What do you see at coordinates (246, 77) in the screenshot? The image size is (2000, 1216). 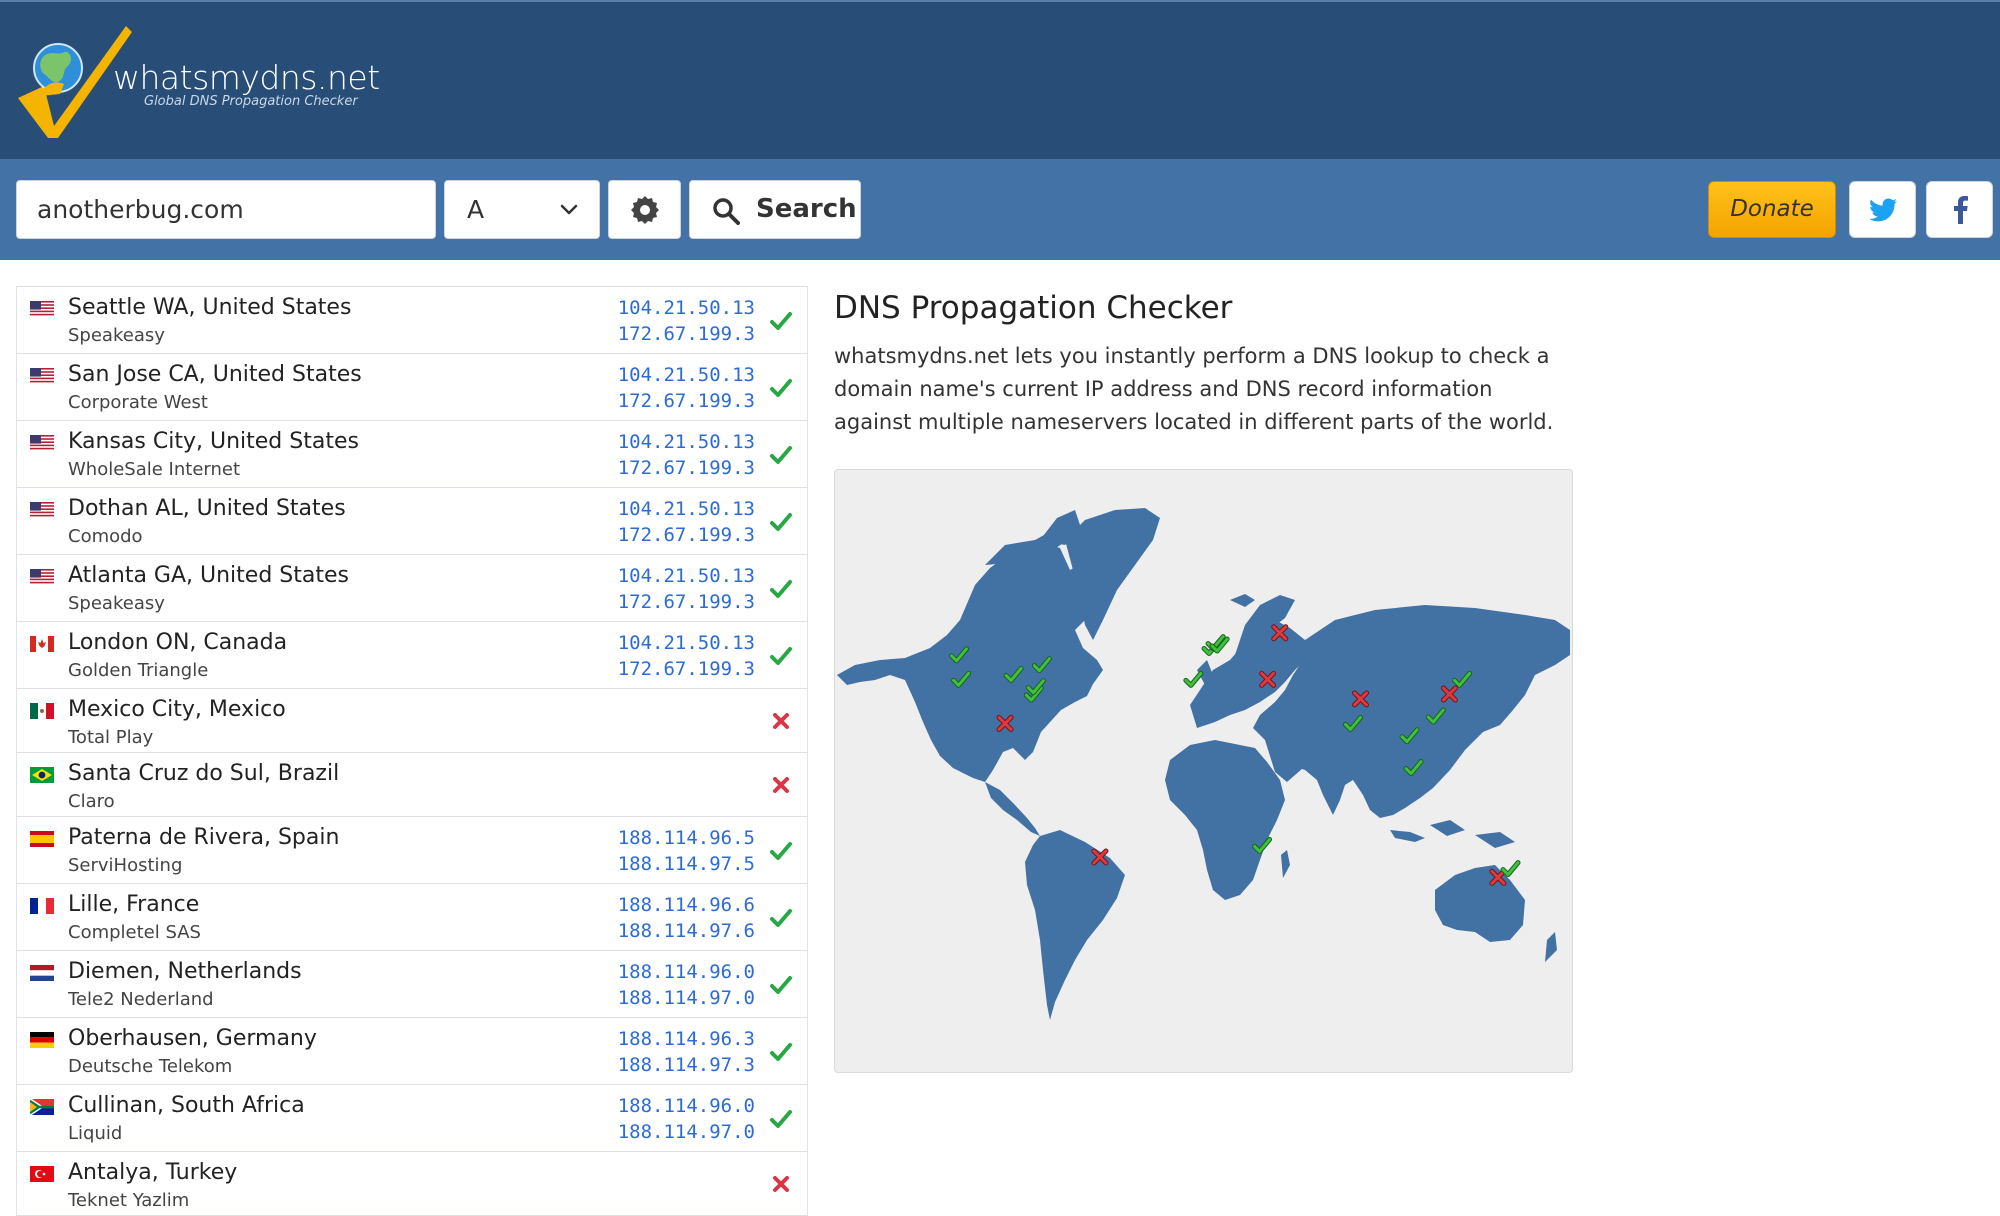 I see `brand-name: whatsmydns.net` at bounding box center [246, 77].